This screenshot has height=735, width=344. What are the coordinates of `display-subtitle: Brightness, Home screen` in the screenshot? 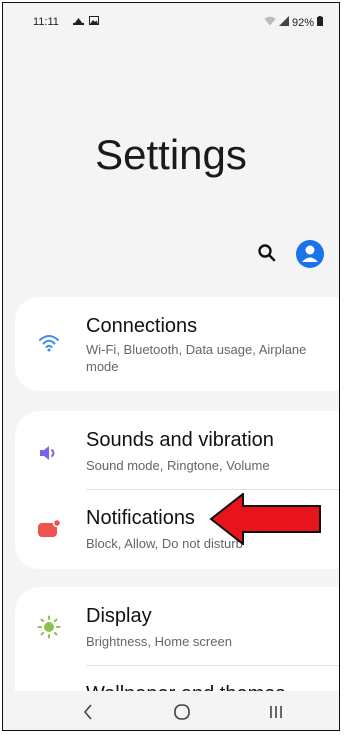 It's located at (159, 641).